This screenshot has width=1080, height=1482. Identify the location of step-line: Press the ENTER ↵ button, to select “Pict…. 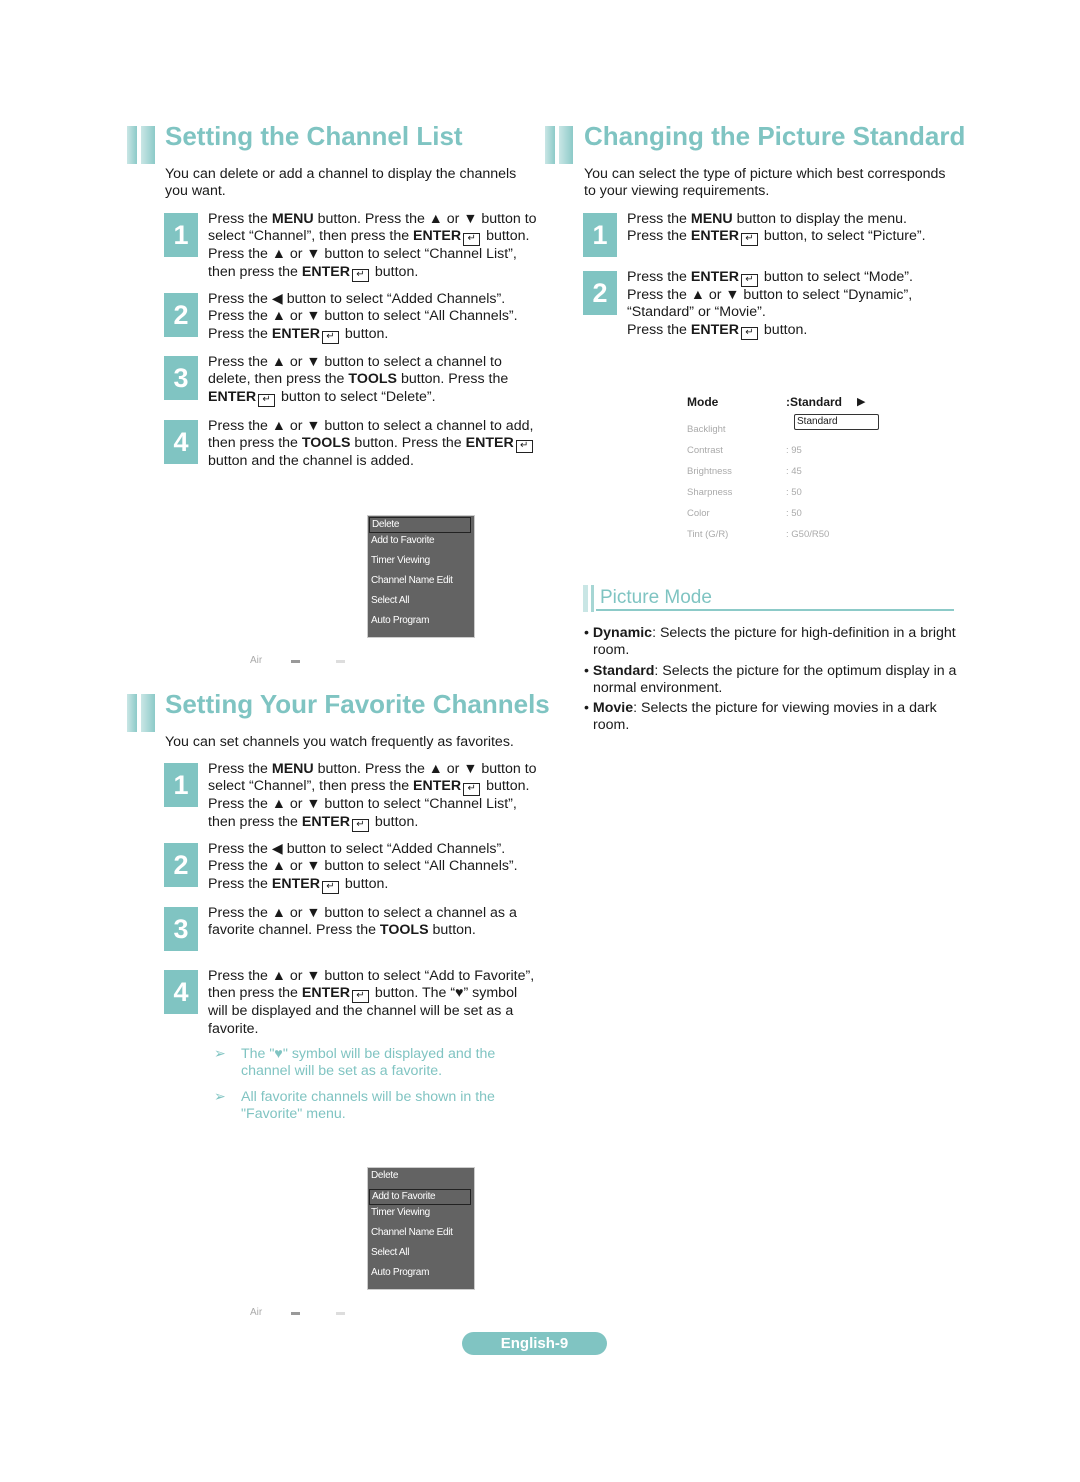
(776, 237).